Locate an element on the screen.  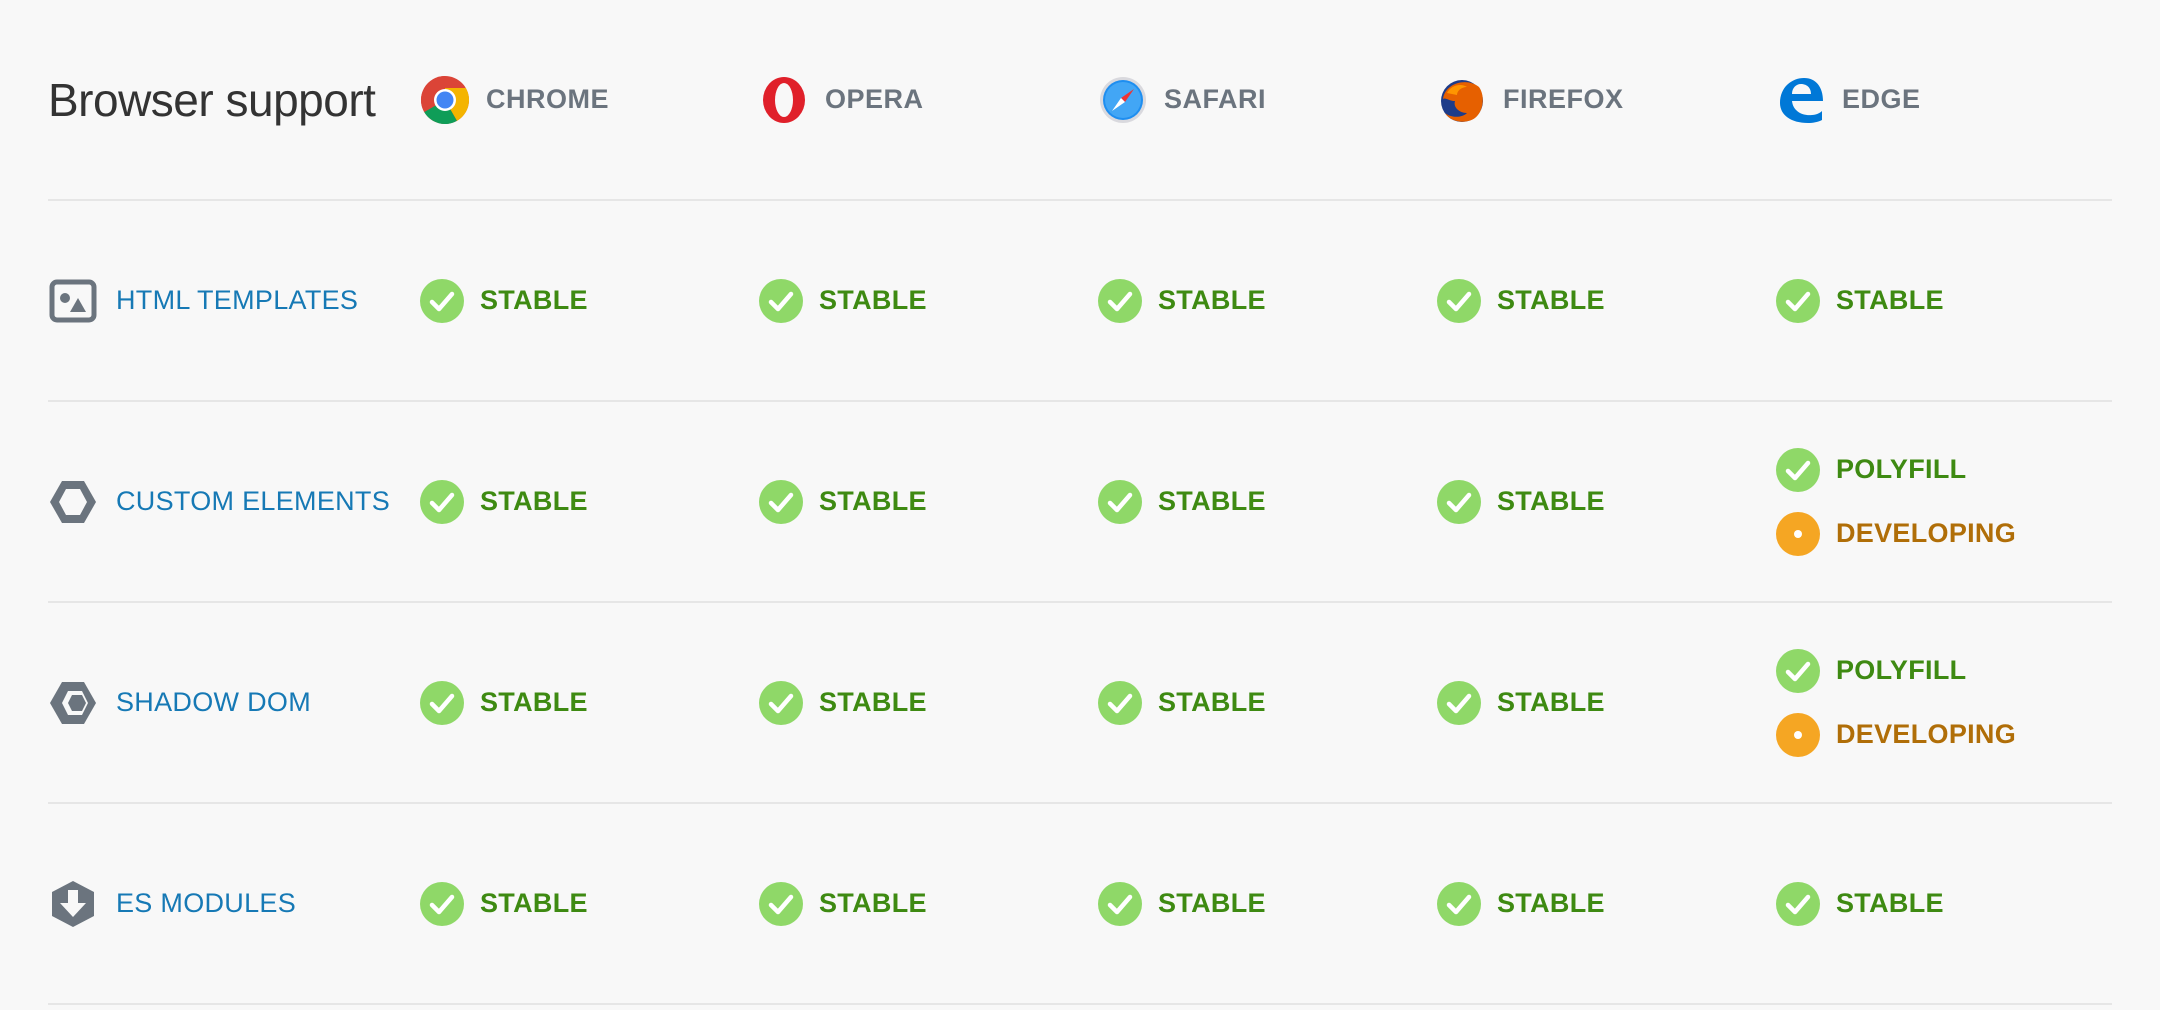
browser-header: OPERA is located at coordinates (928, 100).